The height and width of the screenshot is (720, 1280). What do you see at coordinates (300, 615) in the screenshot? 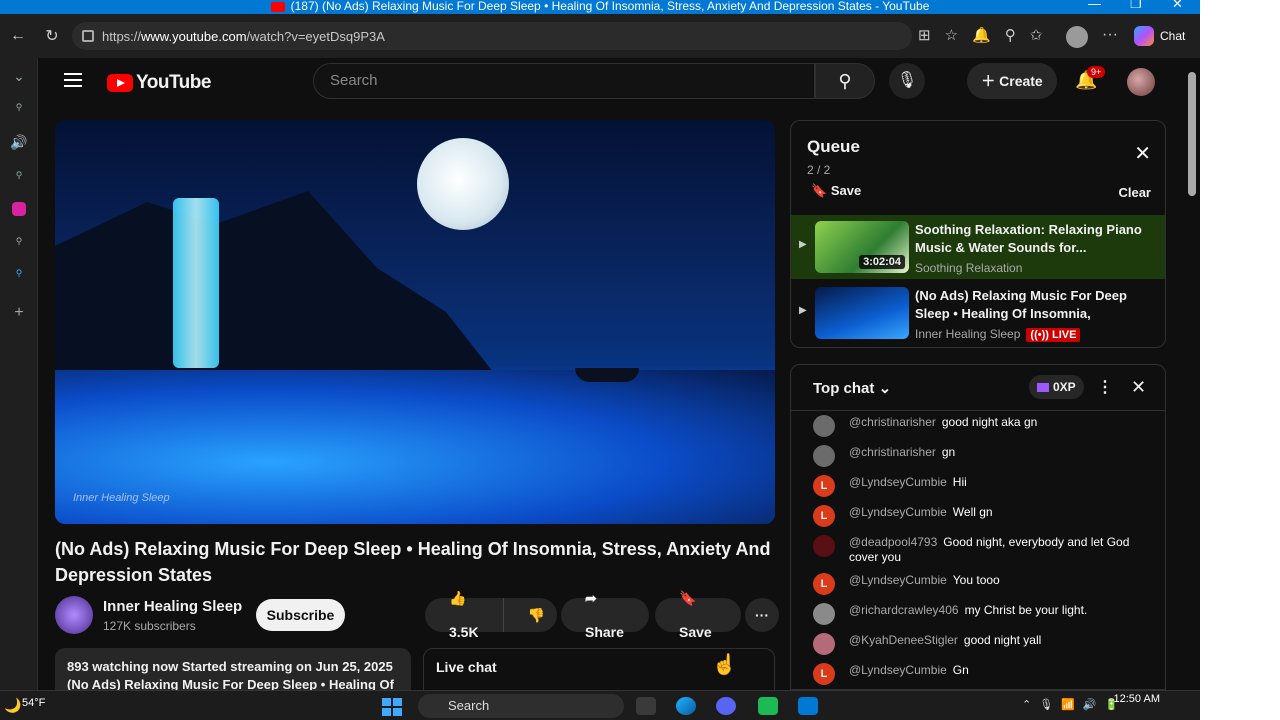
I see `subscribe-button: Subscribe` at bounding box center [300, 615].